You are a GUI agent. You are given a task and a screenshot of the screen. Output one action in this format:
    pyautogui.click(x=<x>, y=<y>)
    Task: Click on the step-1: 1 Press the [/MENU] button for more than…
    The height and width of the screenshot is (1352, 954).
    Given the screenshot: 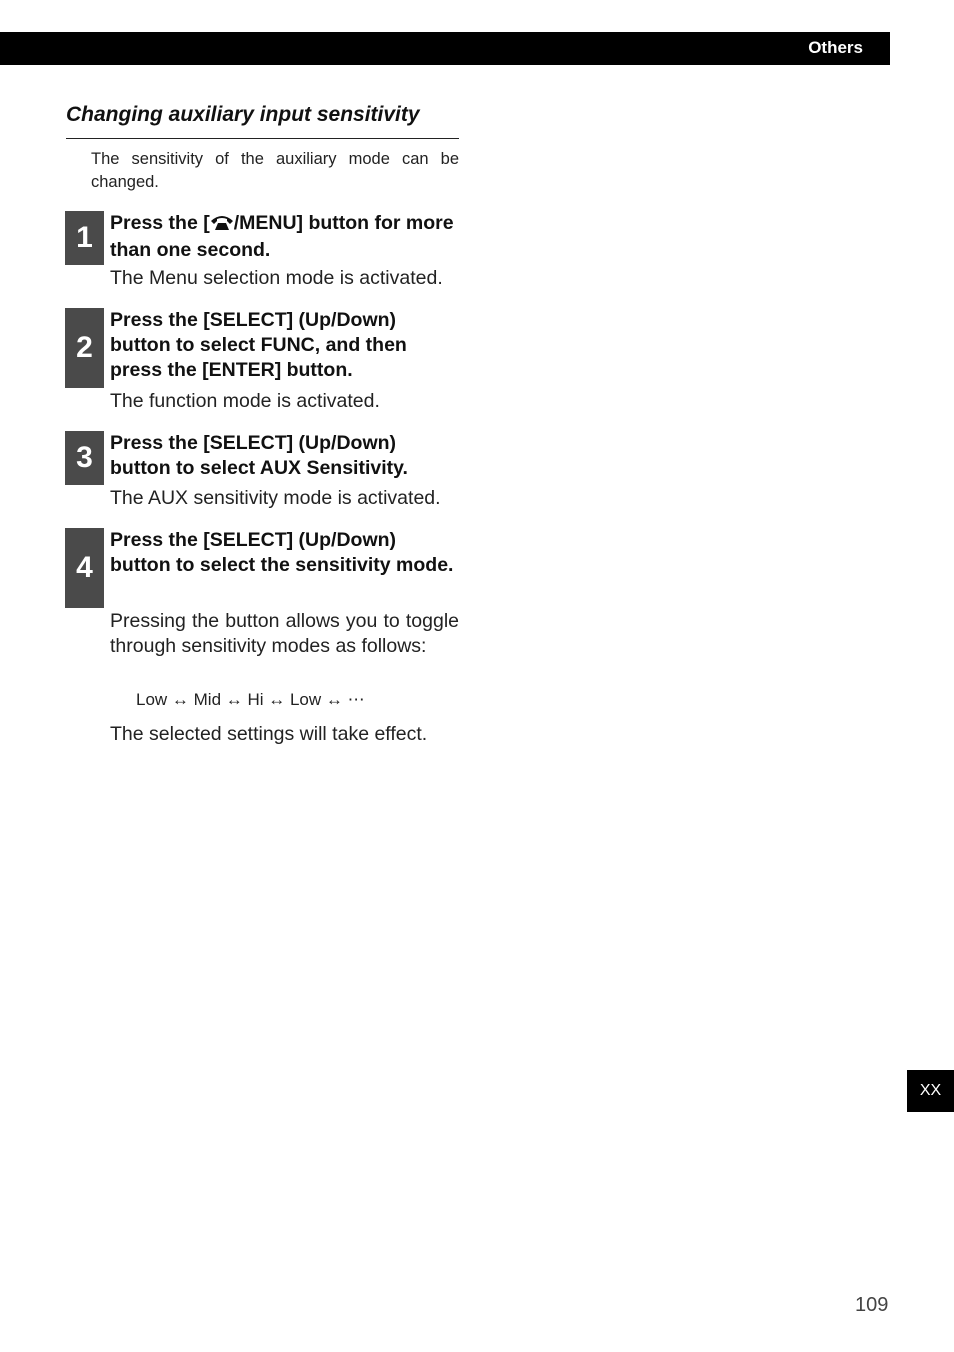 What is the action you would take?
    pyautogui.click(x=262, y=251)
    